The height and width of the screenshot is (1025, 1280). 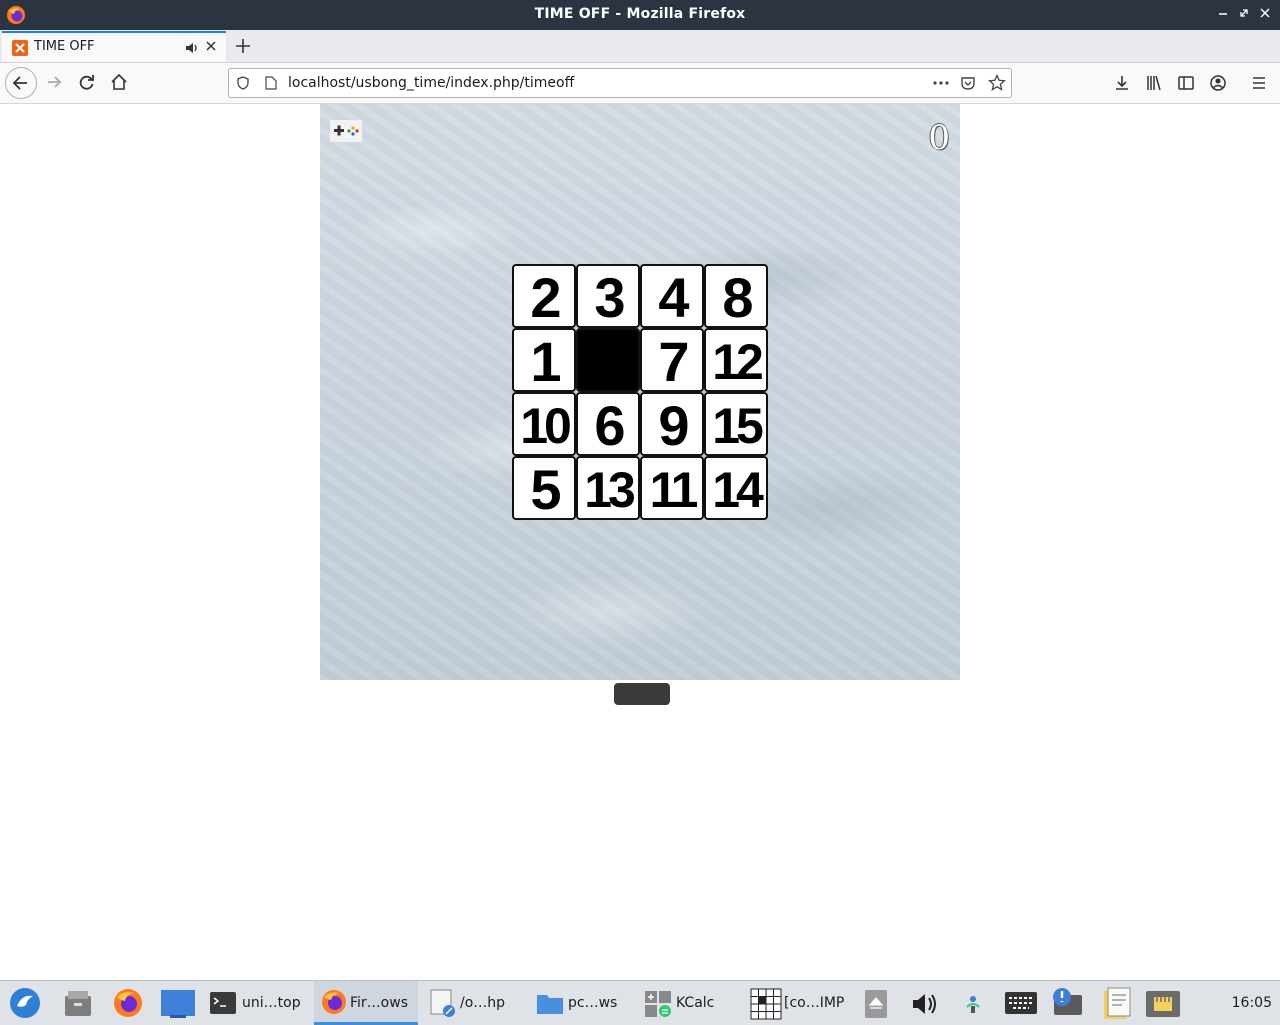 I want to click on window-titlebar: TIME OFF - Mozilla Firefox, so click(x=640, y=15).